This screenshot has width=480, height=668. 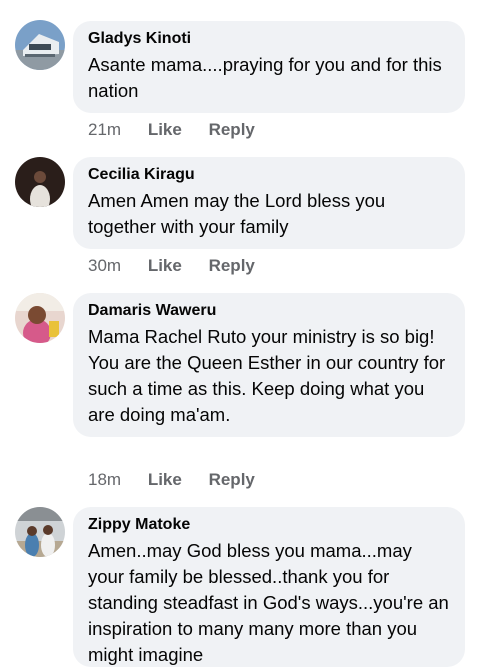 What do you see at coordinates (104, 479) in the screenshot?
I see `comment-time: 18m` at bounding box center [104, 479].